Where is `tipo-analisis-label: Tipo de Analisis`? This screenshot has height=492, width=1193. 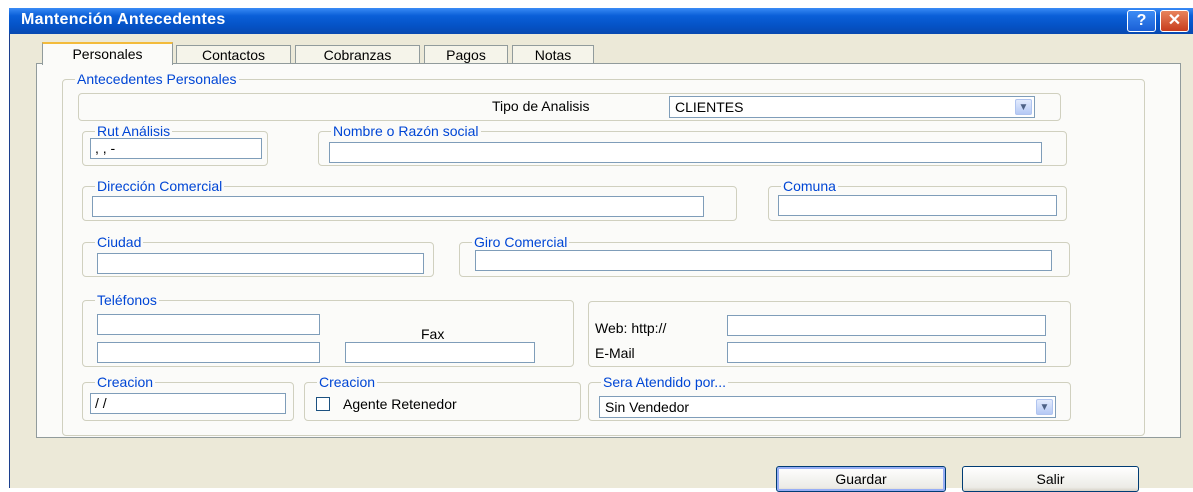
tipo-analisis-label: Tipo de Analisis is located at coordinates (541, 106).